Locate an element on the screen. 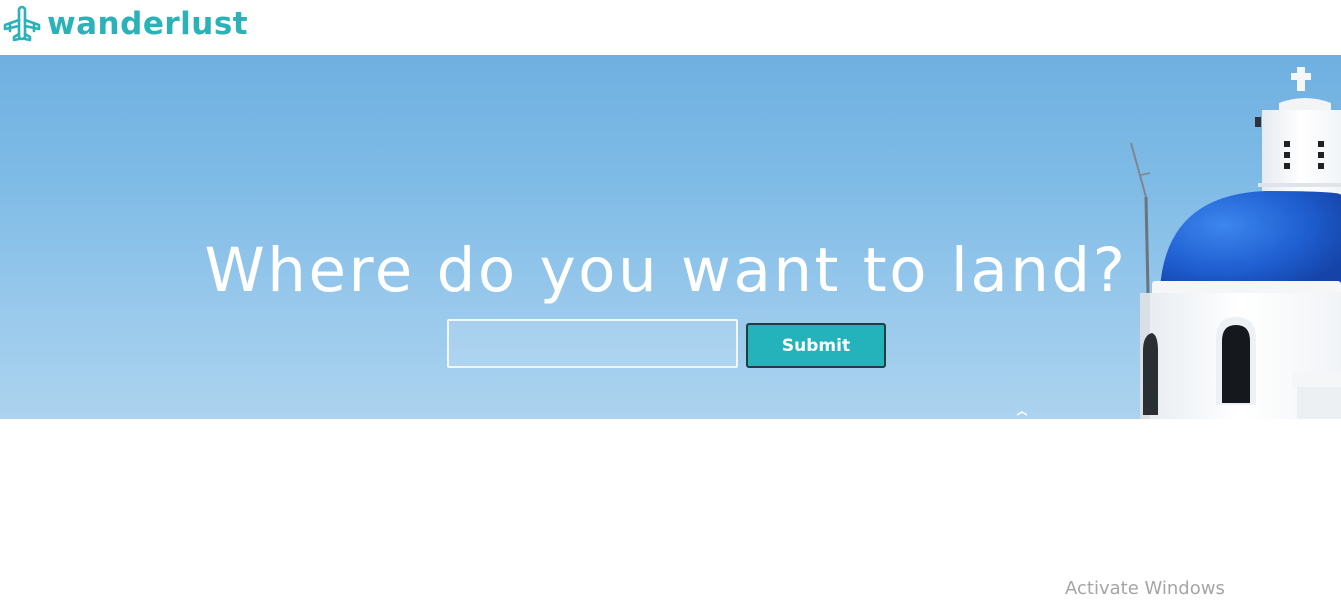  activate-windows-watermark: Activate Windows is located at coordinates (1145, 588).